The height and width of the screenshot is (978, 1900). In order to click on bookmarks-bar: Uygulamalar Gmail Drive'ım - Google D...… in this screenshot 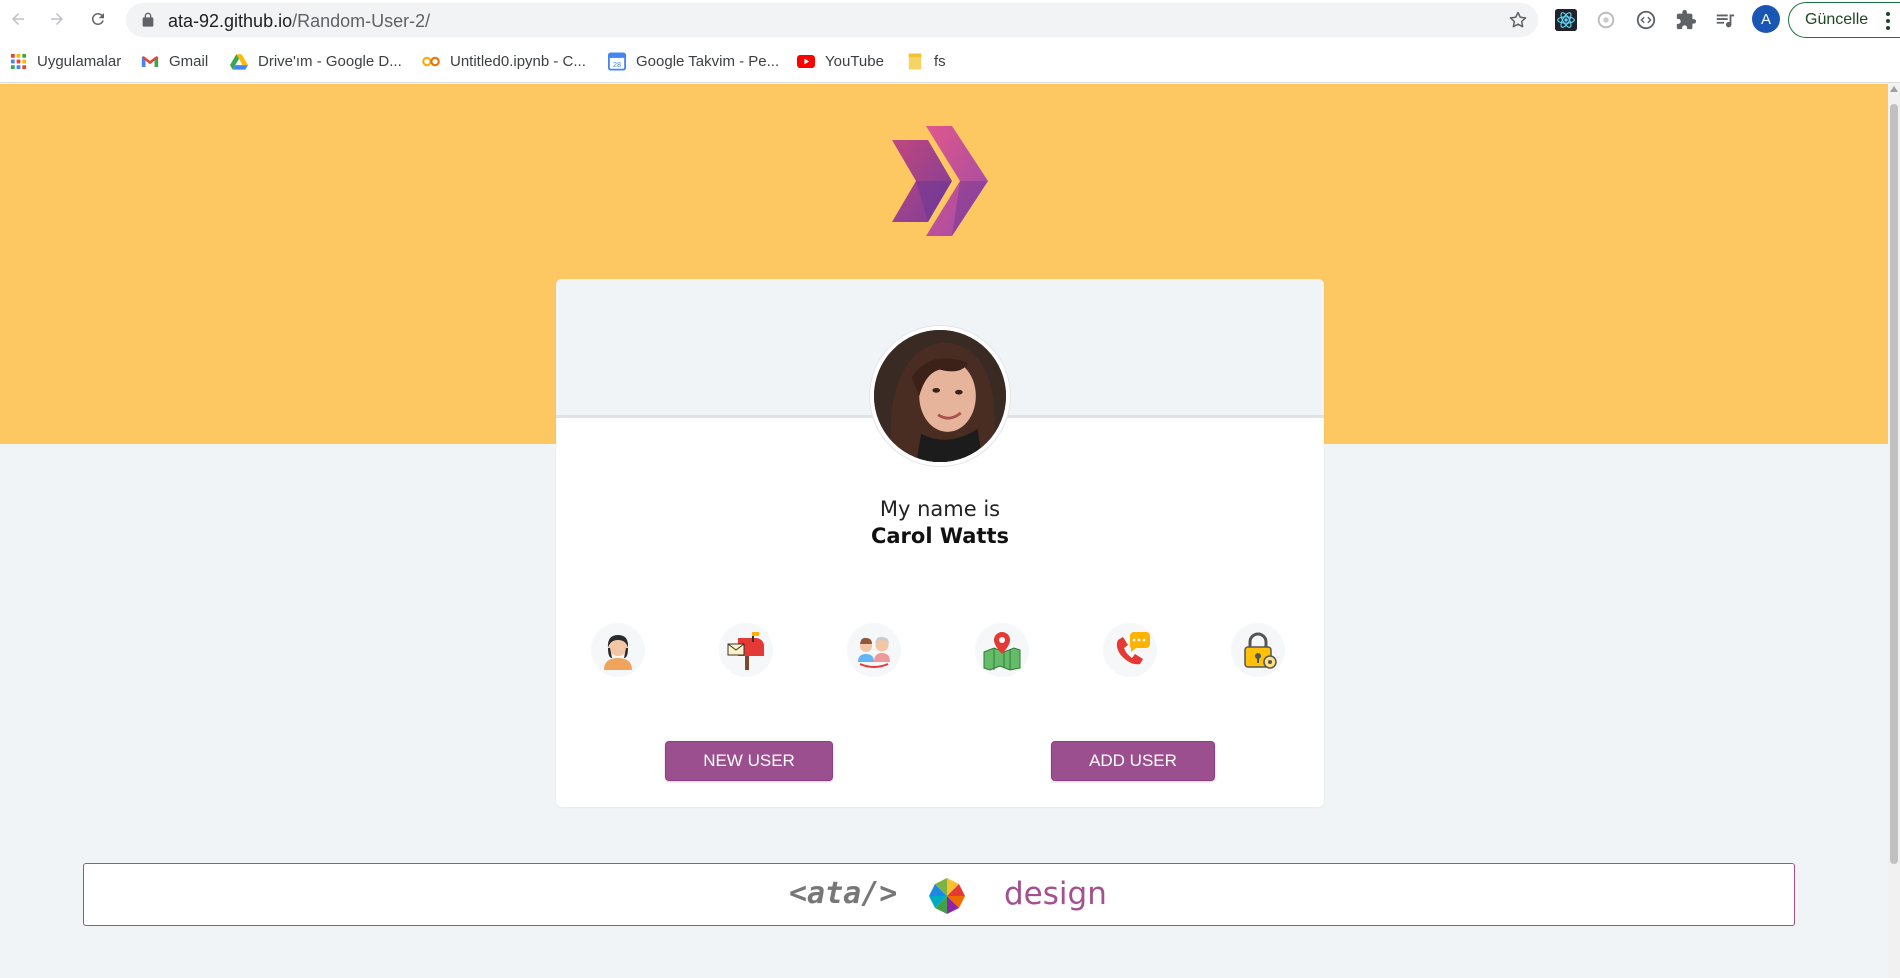, I will do `click(950, 61)`.